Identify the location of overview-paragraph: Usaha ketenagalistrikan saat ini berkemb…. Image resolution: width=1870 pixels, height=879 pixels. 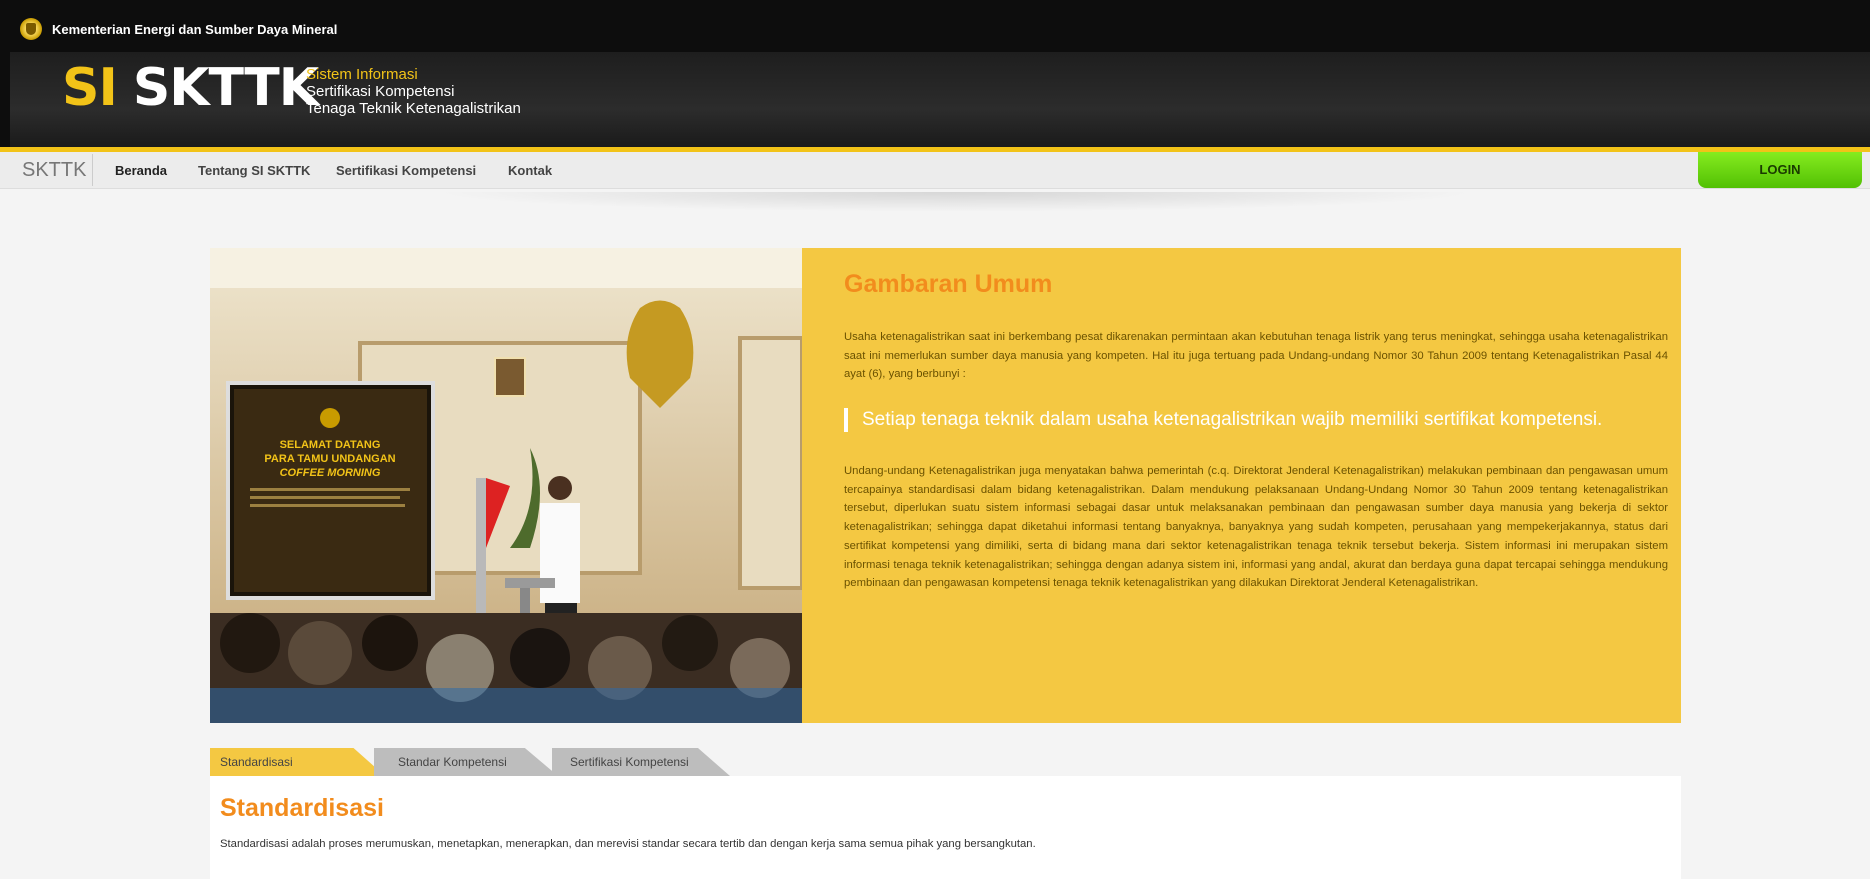
(1256, 356).